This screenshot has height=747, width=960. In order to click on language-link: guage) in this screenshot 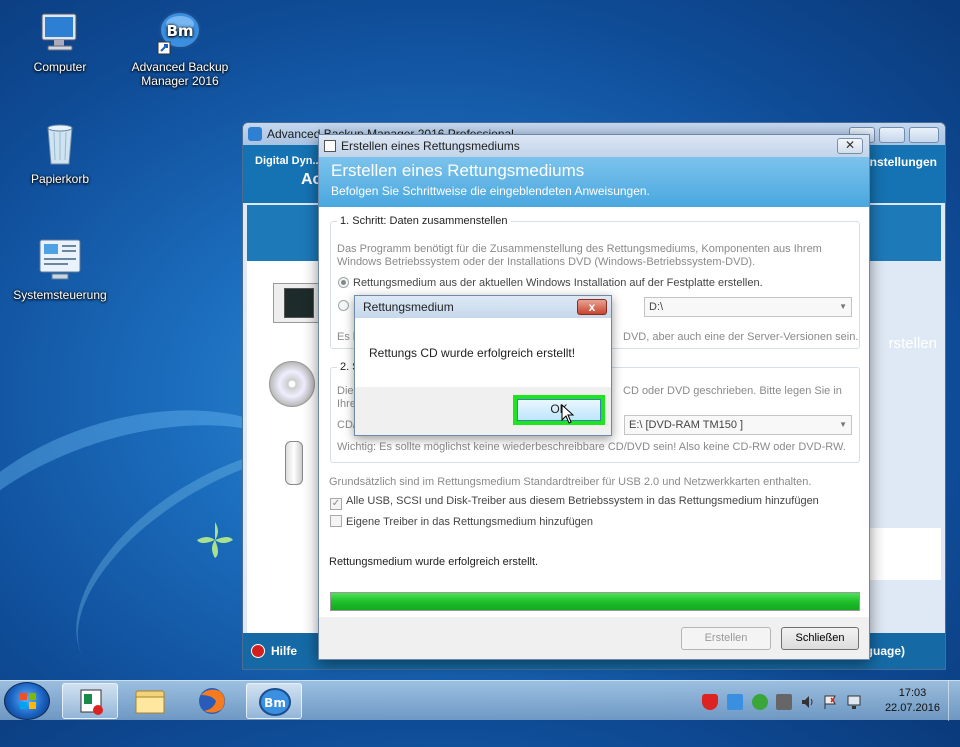, I will do `click(885, 651)`.